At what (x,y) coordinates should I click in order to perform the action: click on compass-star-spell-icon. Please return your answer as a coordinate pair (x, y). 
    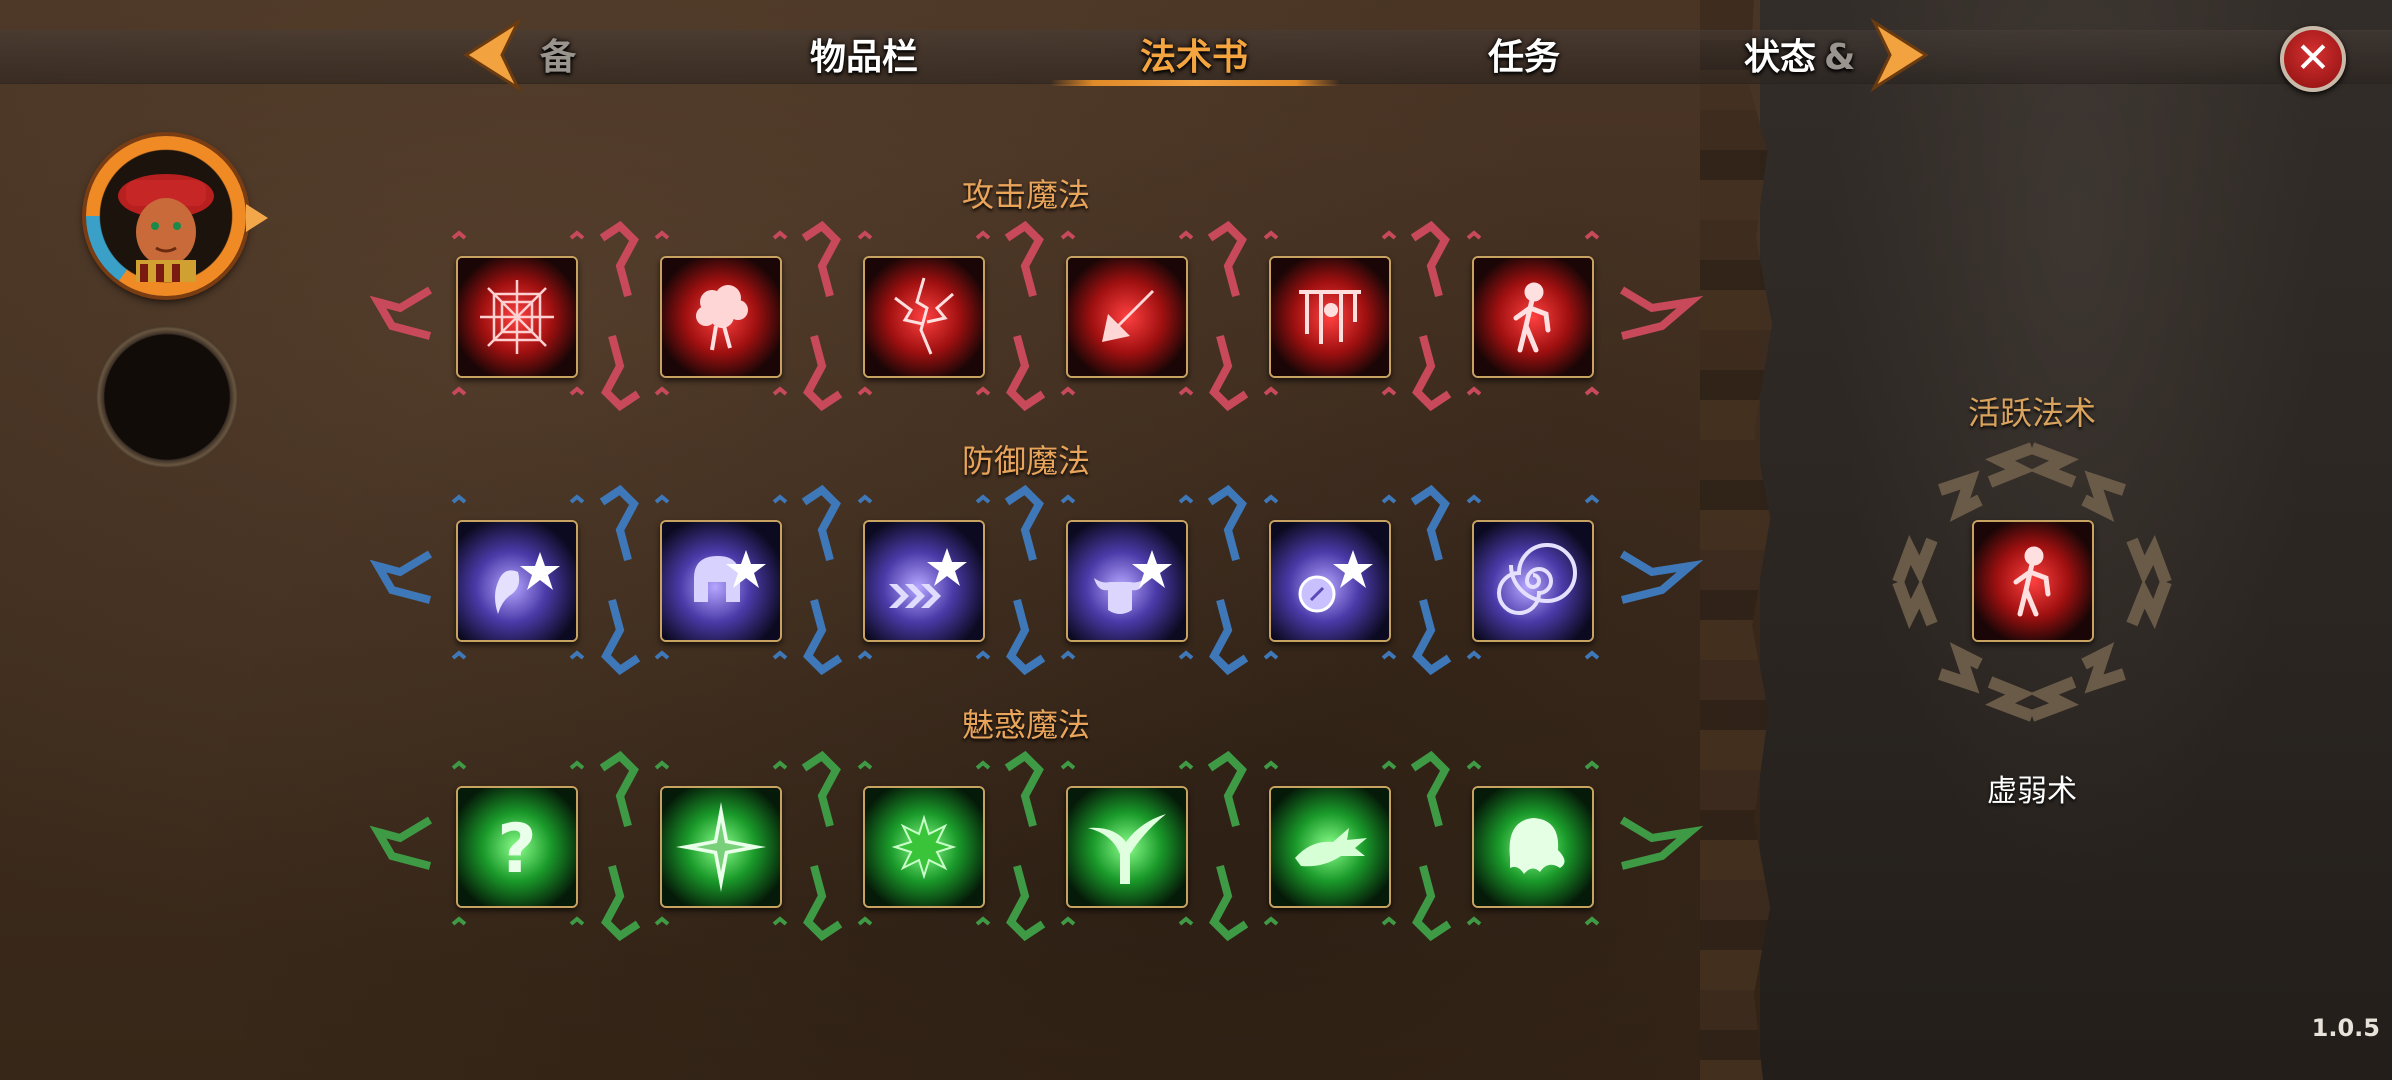
    Looking at the image, I should click on (721, 847).